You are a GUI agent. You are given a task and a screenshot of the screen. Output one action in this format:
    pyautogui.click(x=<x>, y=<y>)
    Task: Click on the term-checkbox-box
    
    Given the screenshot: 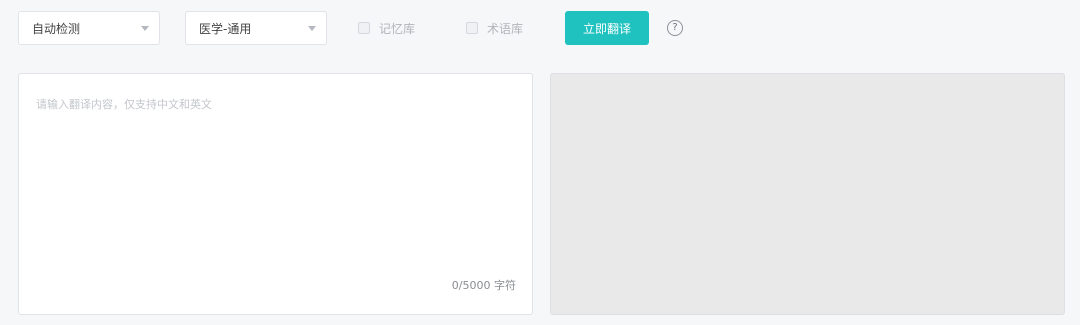 What is the action you would take?
    pyautogui.click(x=472, y=28)
    